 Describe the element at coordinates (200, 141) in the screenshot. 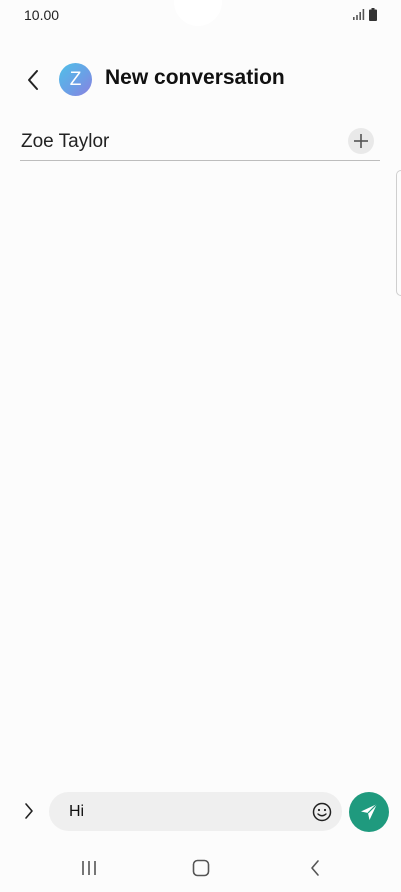

I see `recipient-field: Zoe Taylor` at that location.